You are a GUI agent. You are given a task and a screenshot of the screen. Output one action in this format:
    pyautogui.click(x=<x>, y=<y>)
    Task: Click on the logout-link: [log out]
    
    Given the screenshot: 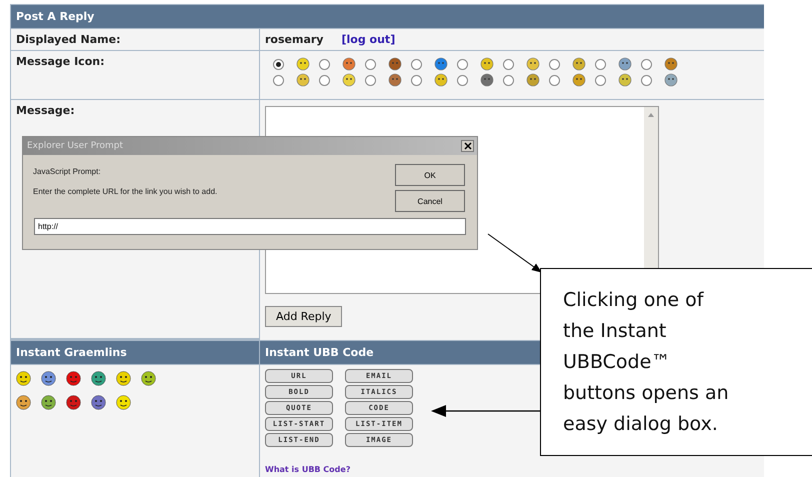 What is the action you would take?
    pyautogui.click(x=368, y=39)
    